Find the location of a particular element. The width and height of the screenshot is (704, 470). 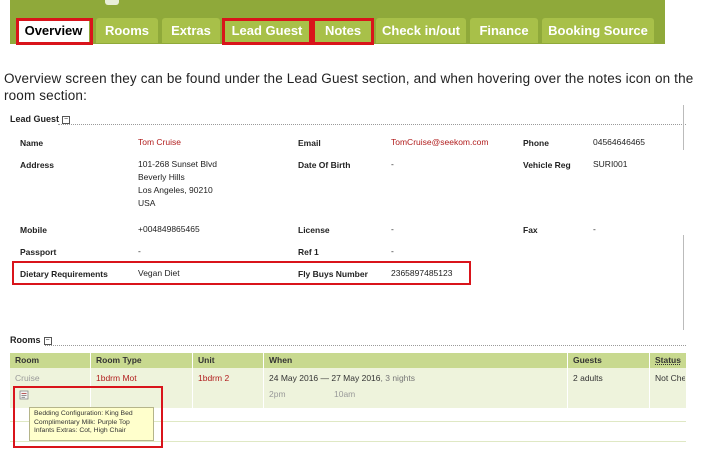

email-label: Email is located at coordinates (309, 143).